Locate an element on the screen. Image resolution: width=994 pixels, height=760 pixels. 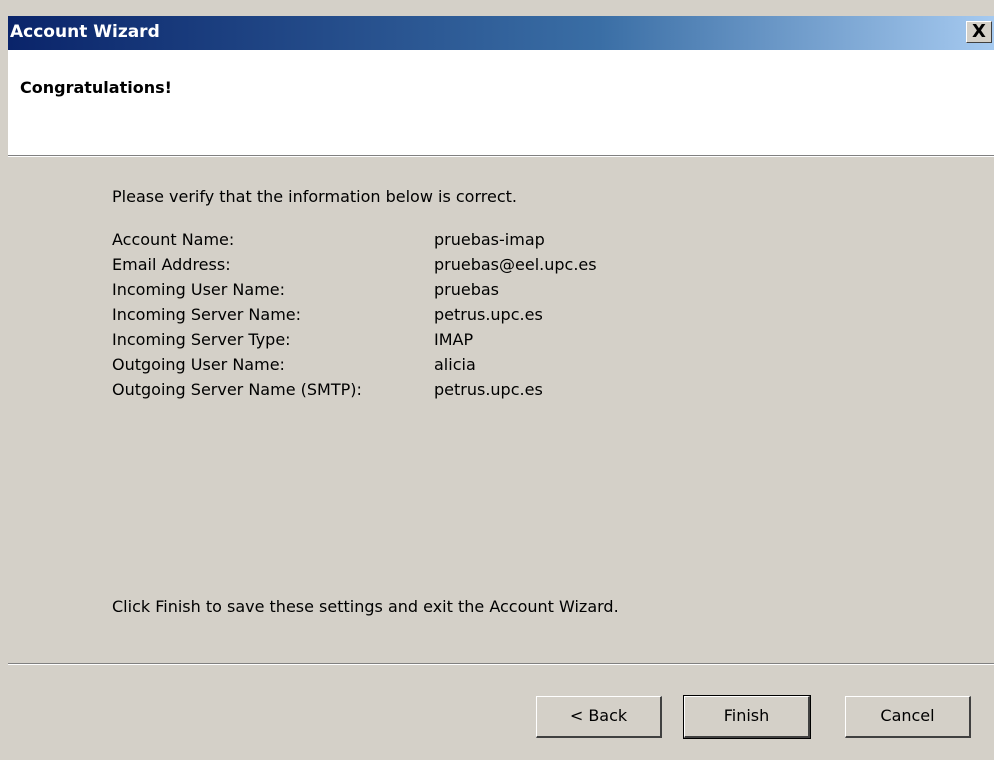
summary-value: pruebas is located at coordinates (467, 289).